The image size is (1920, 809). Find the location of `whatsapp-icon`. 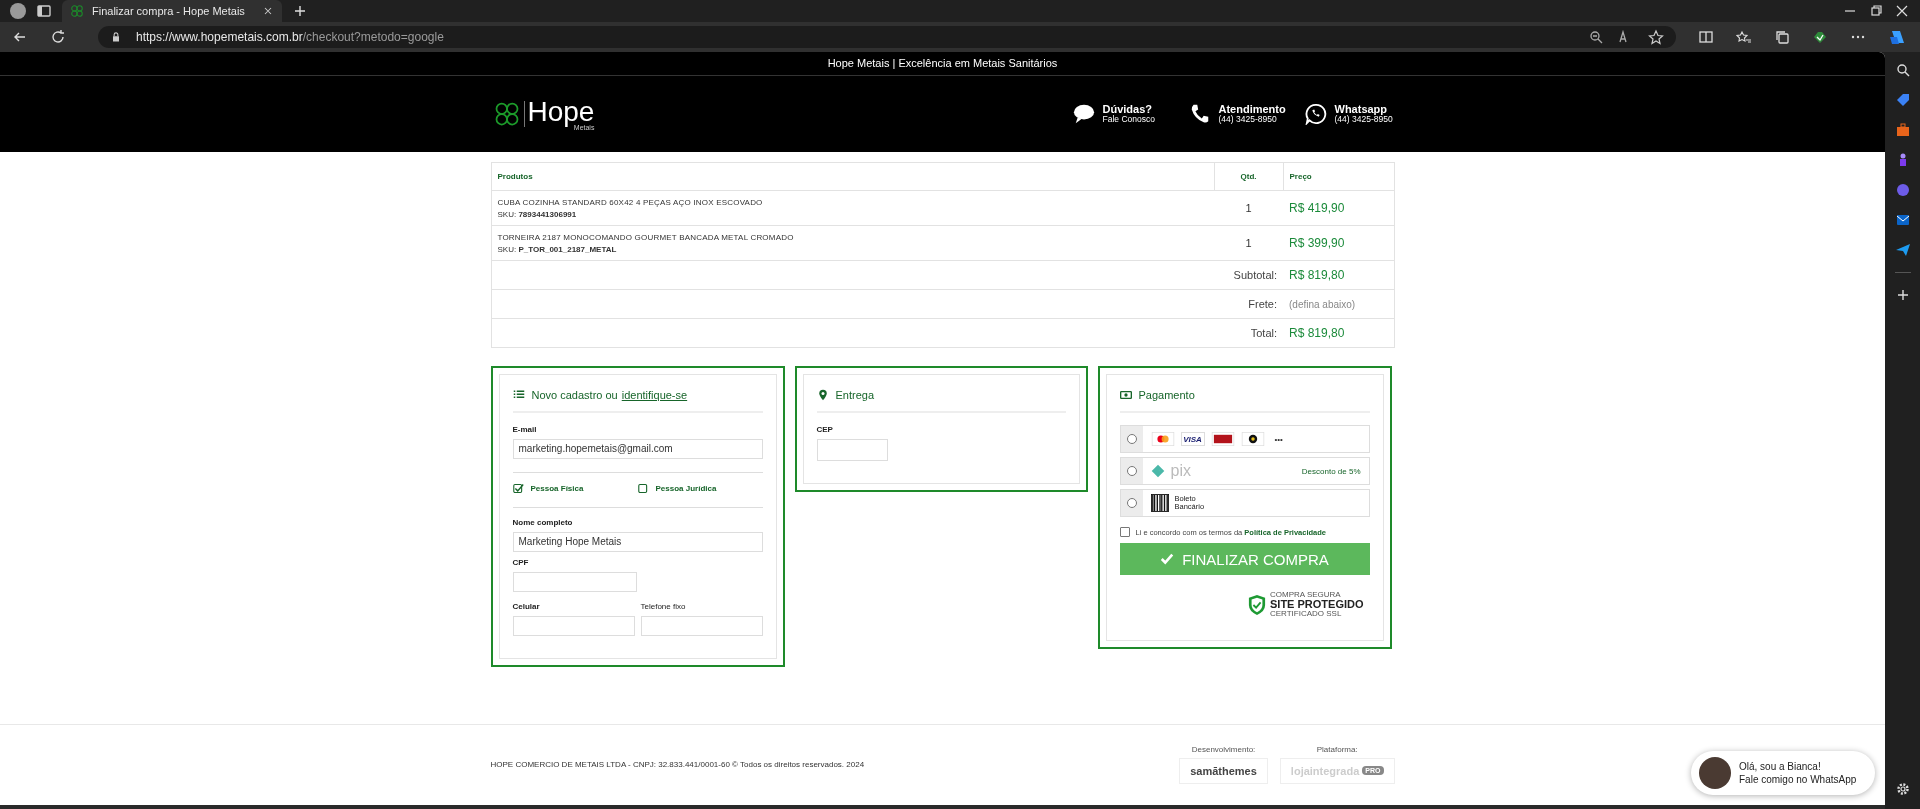

whatsapp-icon is located at coordinates (1315, 114).